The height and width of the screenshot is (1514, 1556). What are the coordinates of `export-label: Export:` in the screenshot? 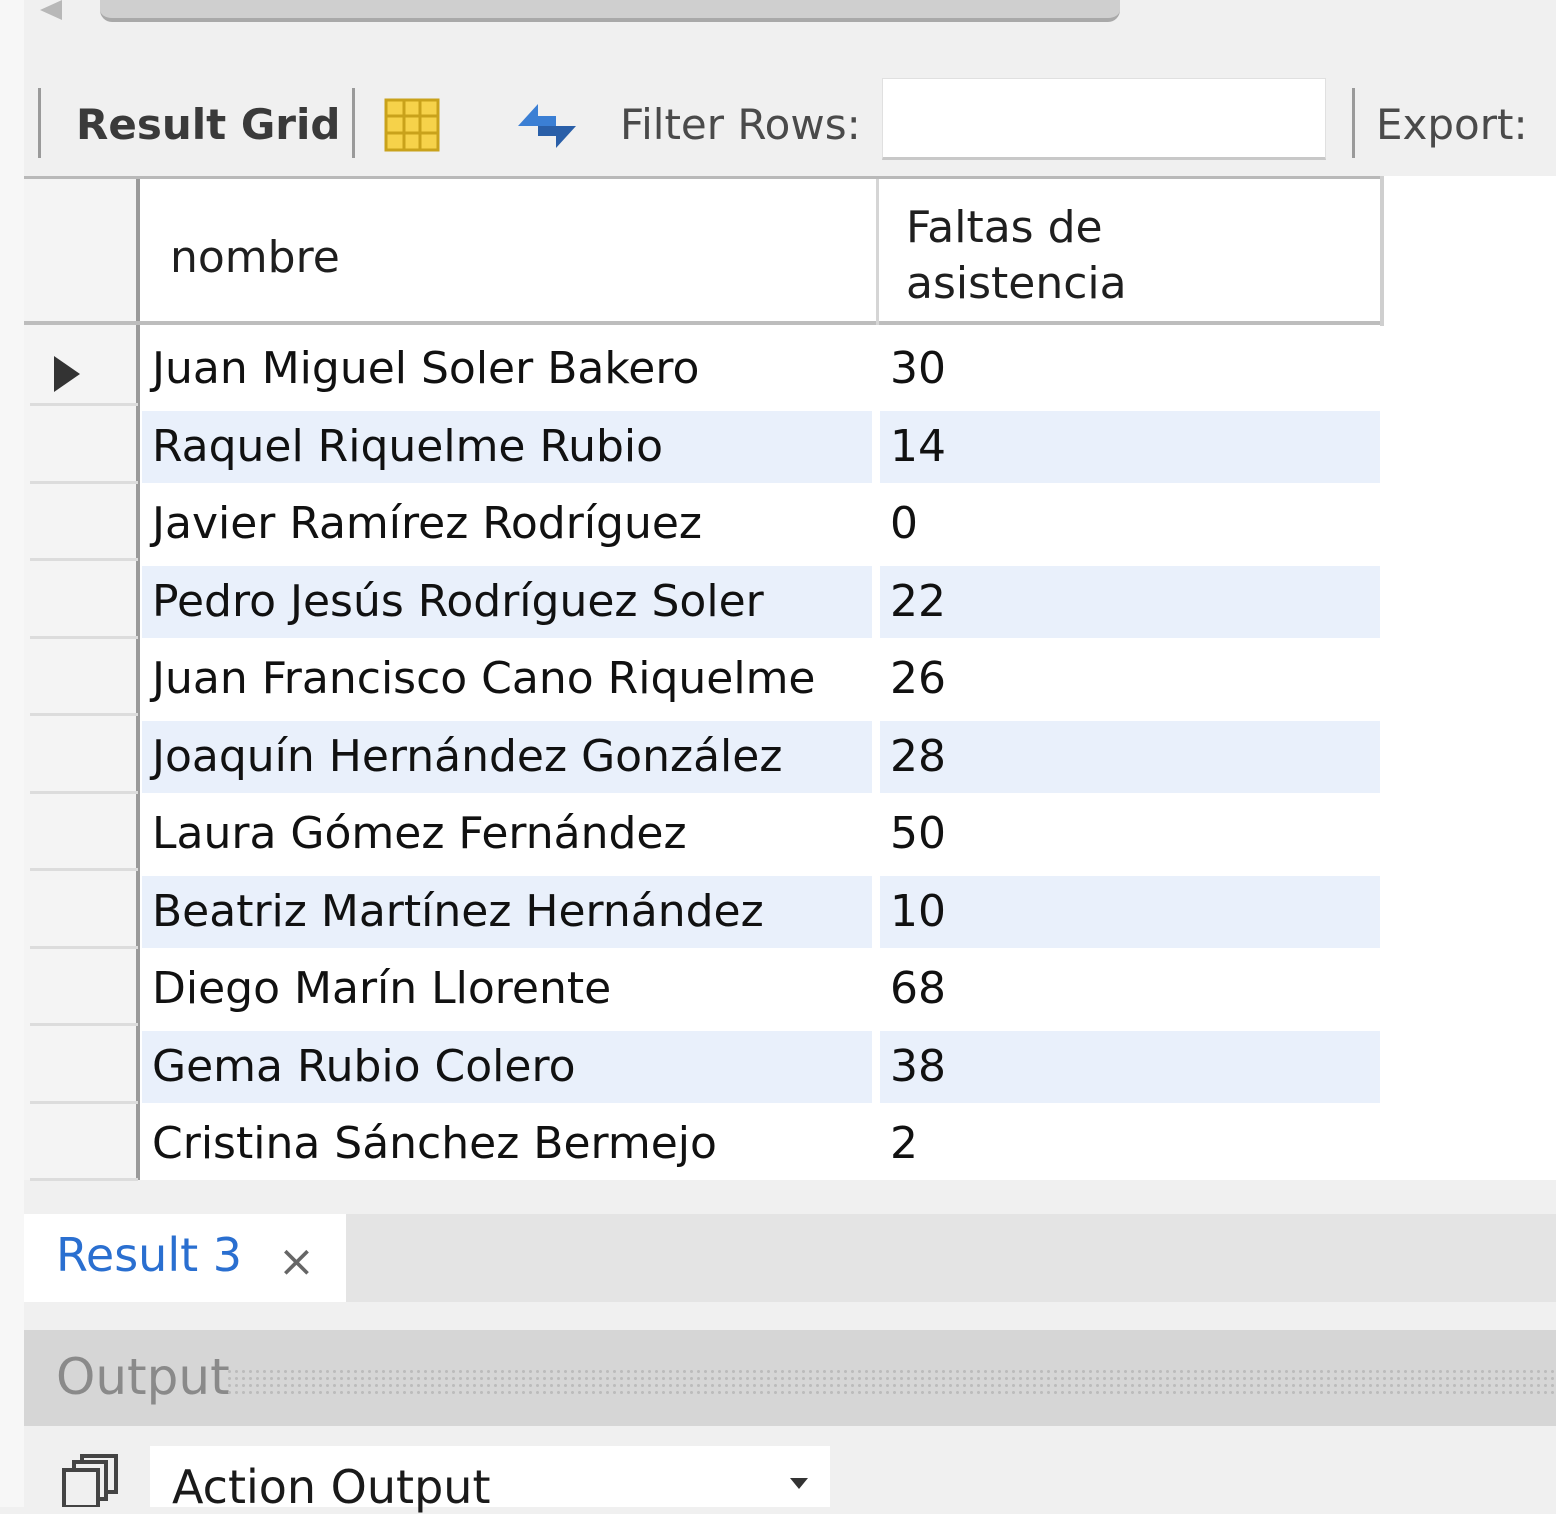 It's located at (1452, 124).